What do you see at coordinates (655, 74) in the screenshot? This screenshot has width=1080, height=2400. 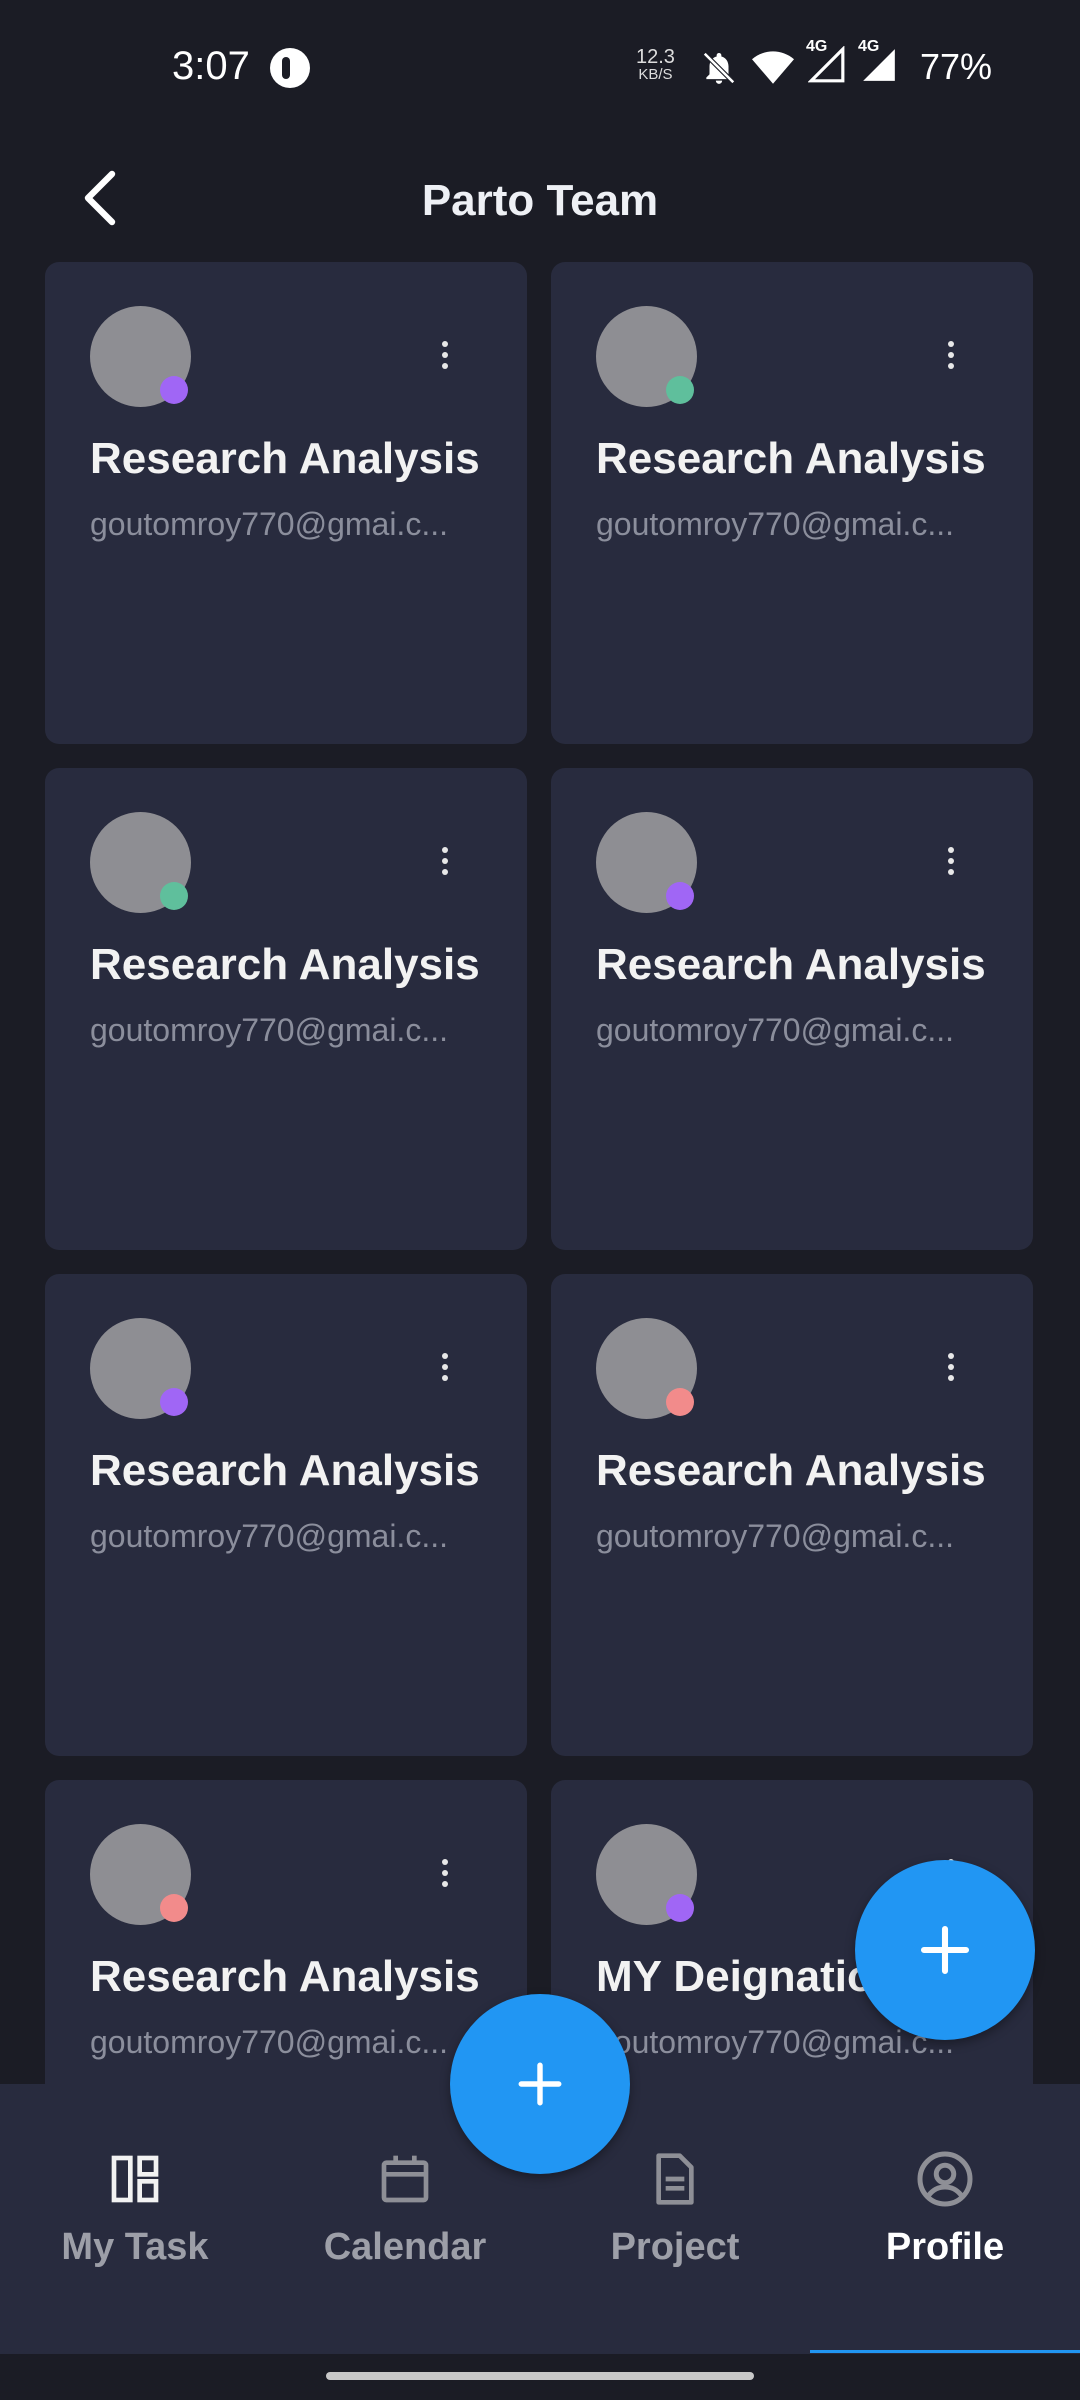 I see `network-speed-unit: KB/S` at bounding box center [655, 74].